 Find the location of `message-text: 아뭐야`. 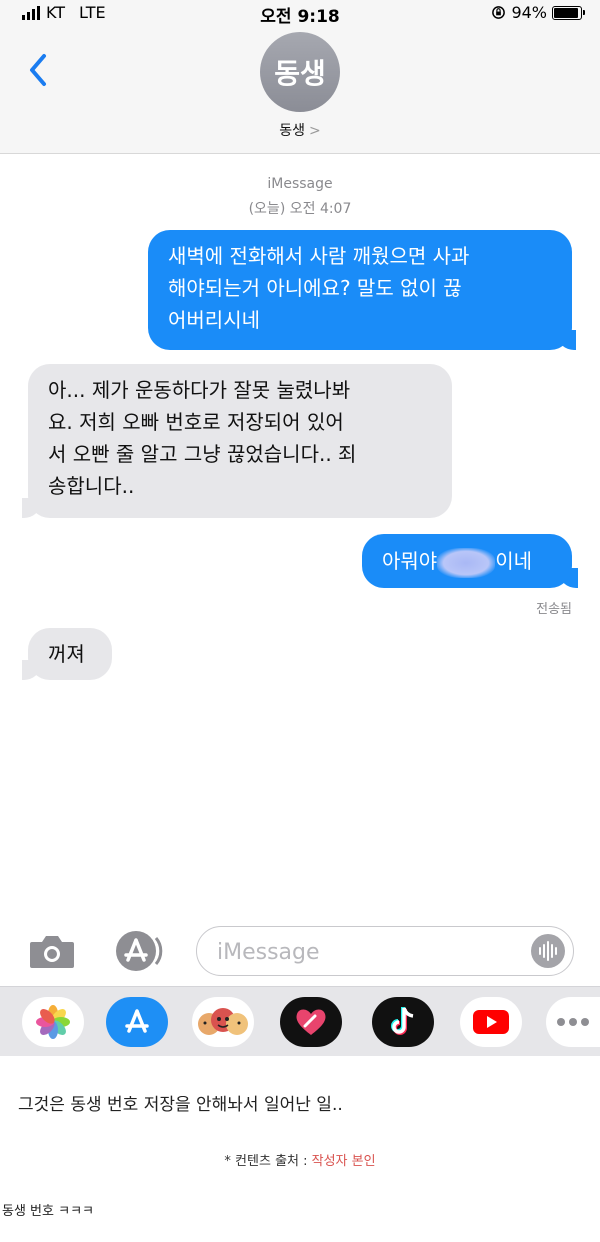

message-text: 아뭐야 is located at coordinates (410, 561).